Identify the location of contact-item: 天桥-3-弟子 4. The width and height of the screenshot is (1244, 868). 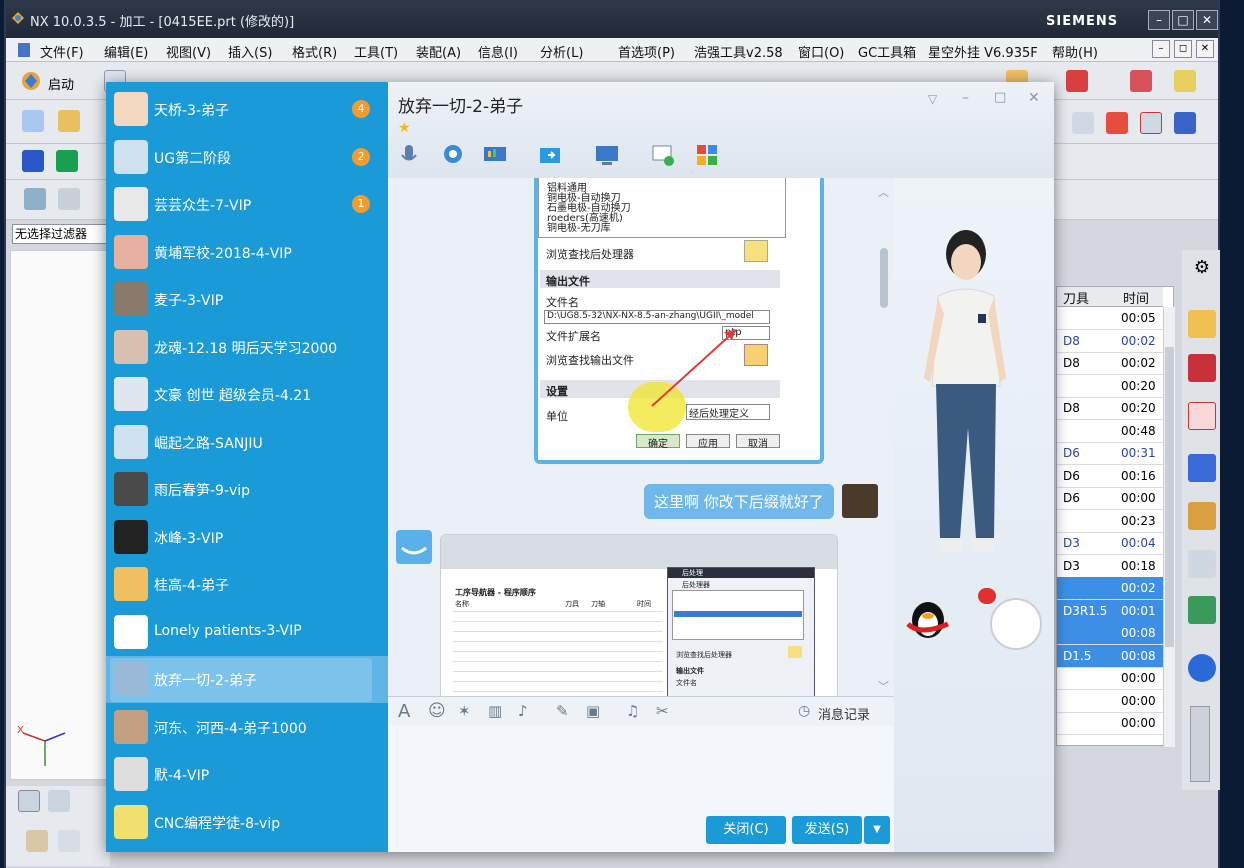
(247, 109).